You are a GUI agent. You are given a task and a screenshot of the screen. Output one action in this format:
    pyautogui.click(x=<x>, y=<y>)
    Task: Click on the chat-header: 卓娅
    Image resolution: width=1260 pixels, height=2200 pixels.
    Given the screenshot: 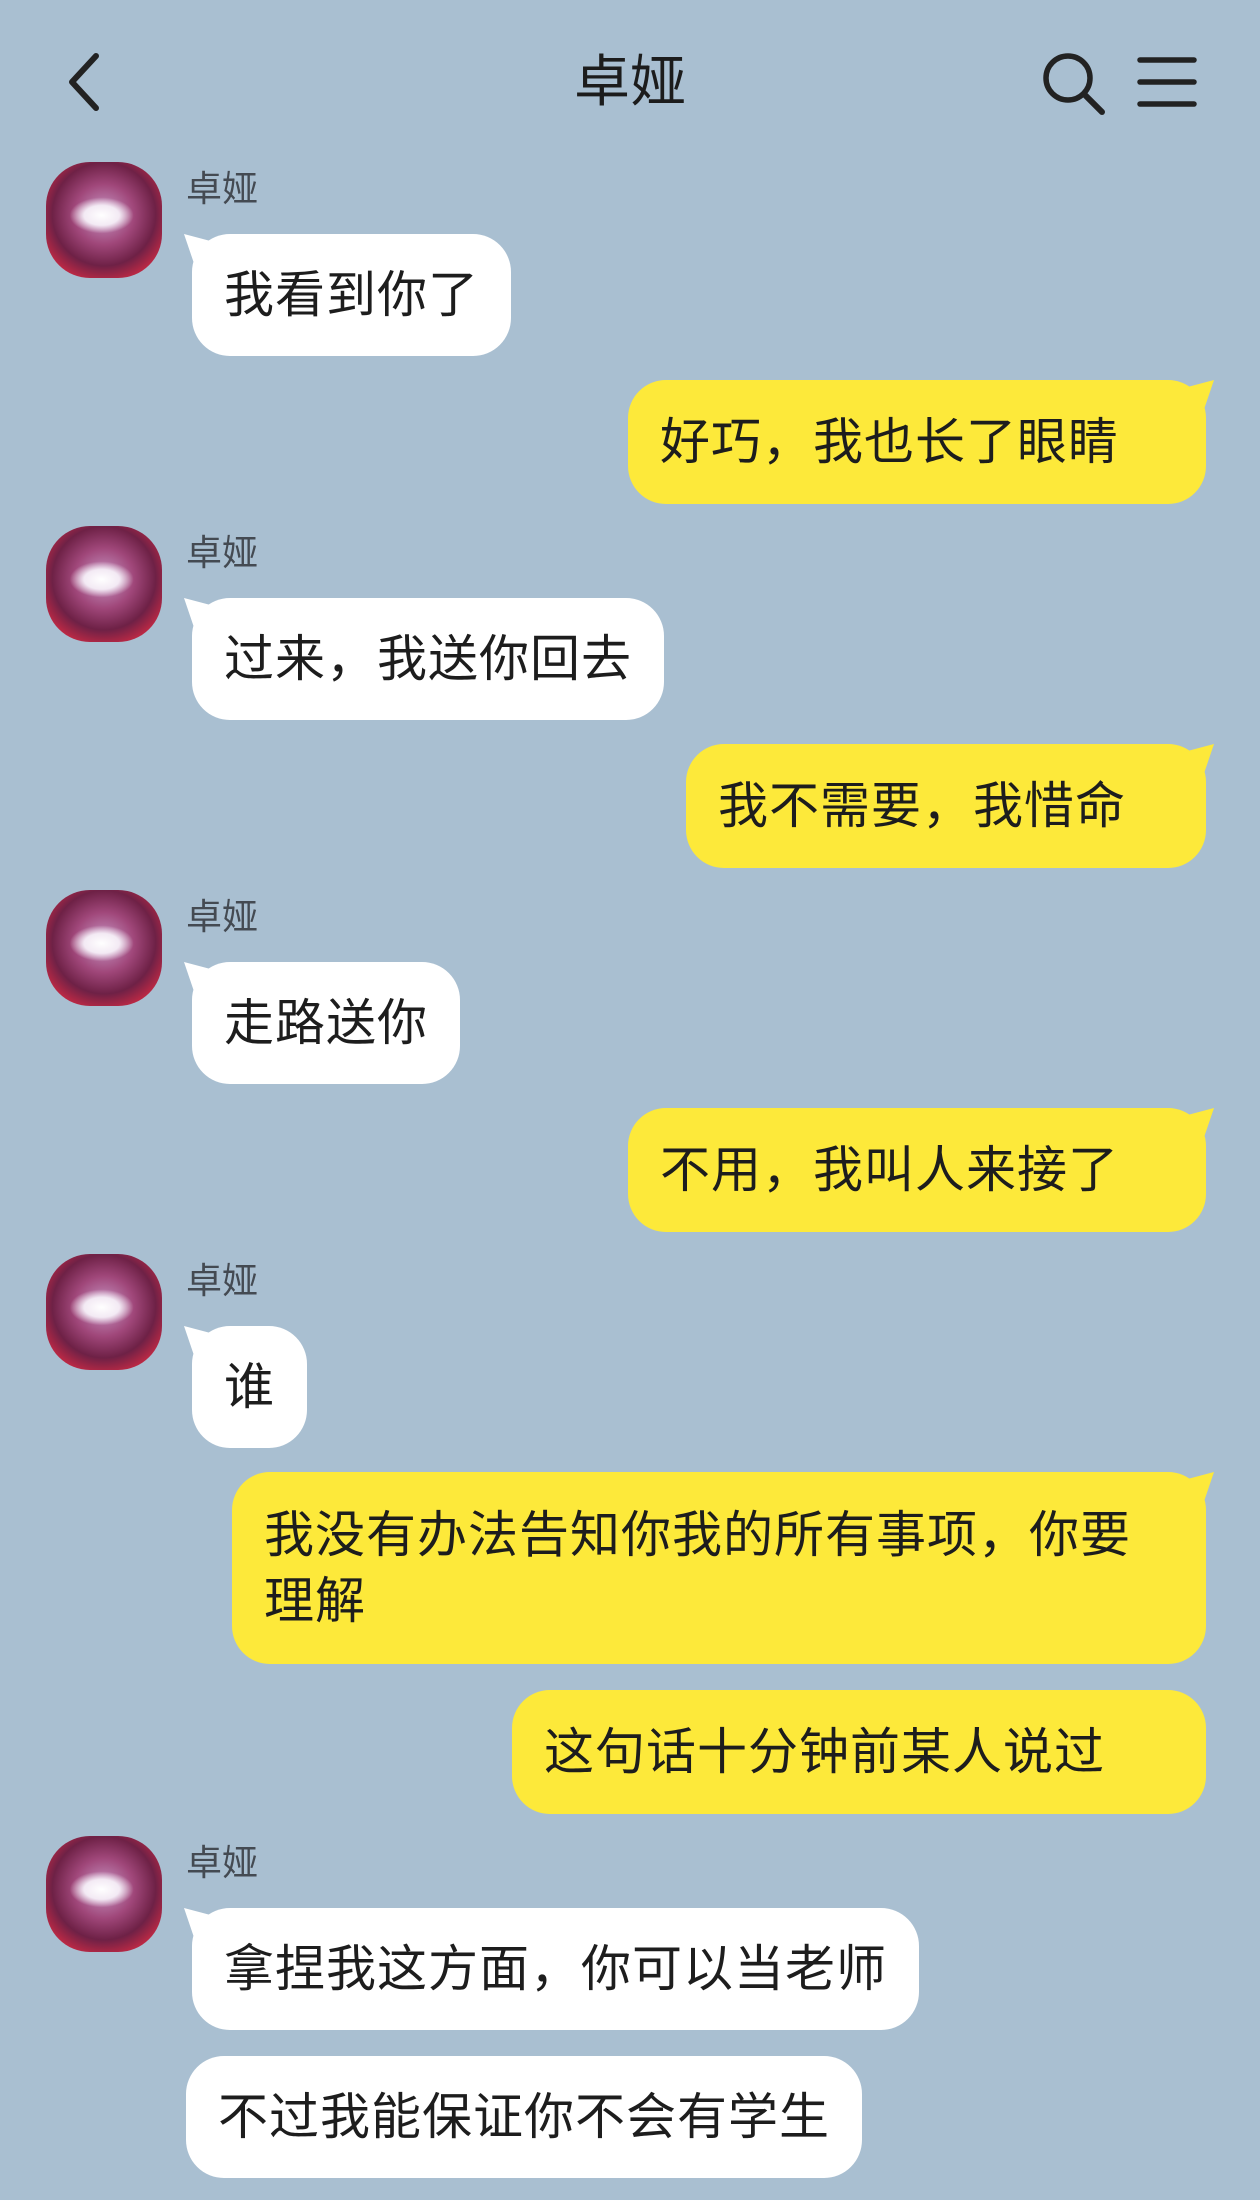 What is the action you would take?
    pyautogui.click(x=630, y=80)
    